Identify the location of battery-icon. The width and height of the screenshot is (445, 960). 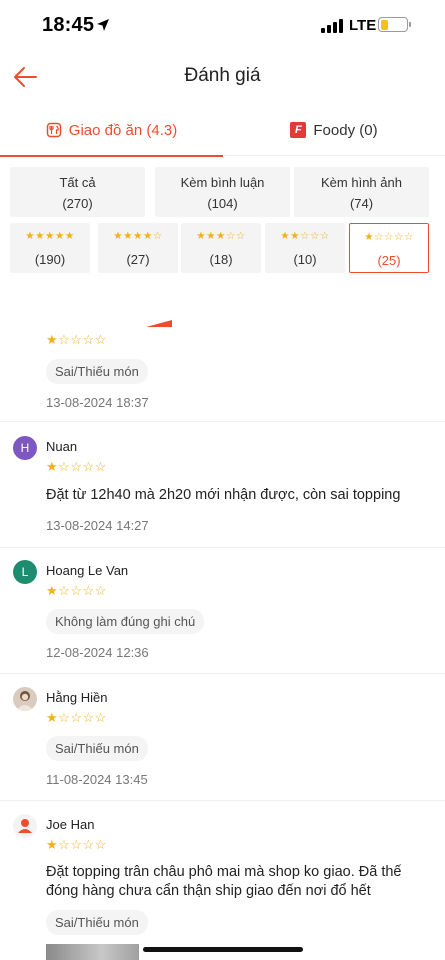
(394, 24).